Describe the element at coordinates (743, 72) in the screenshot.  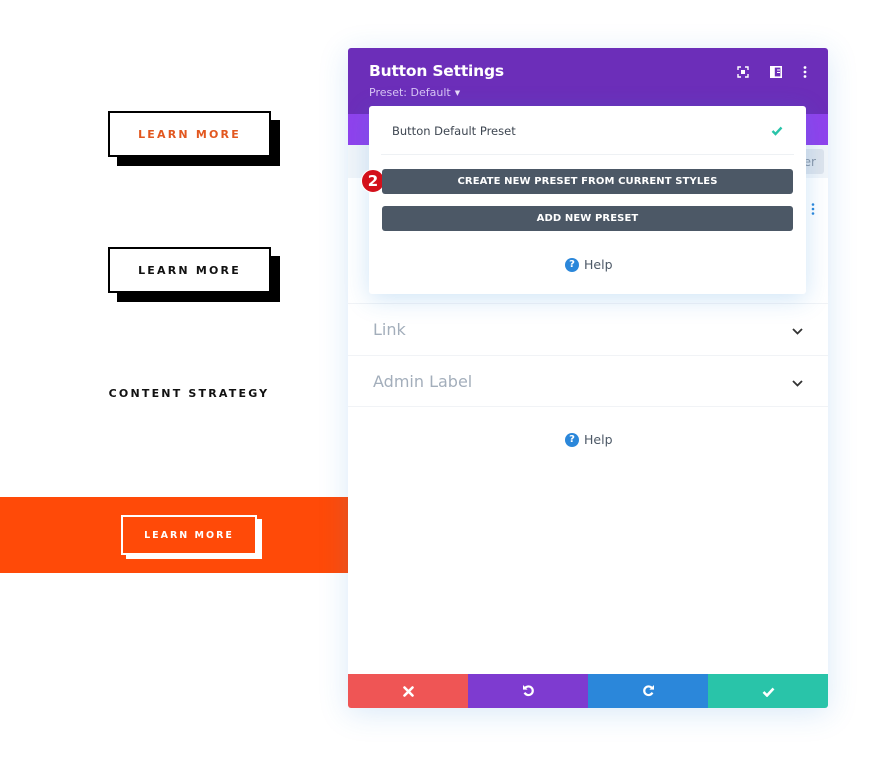
I see `expand-icon` at that location.